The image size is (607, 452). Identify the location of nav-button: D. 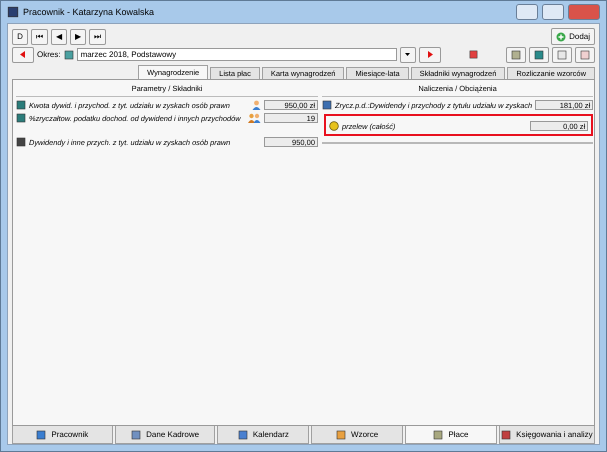
(20, 36).